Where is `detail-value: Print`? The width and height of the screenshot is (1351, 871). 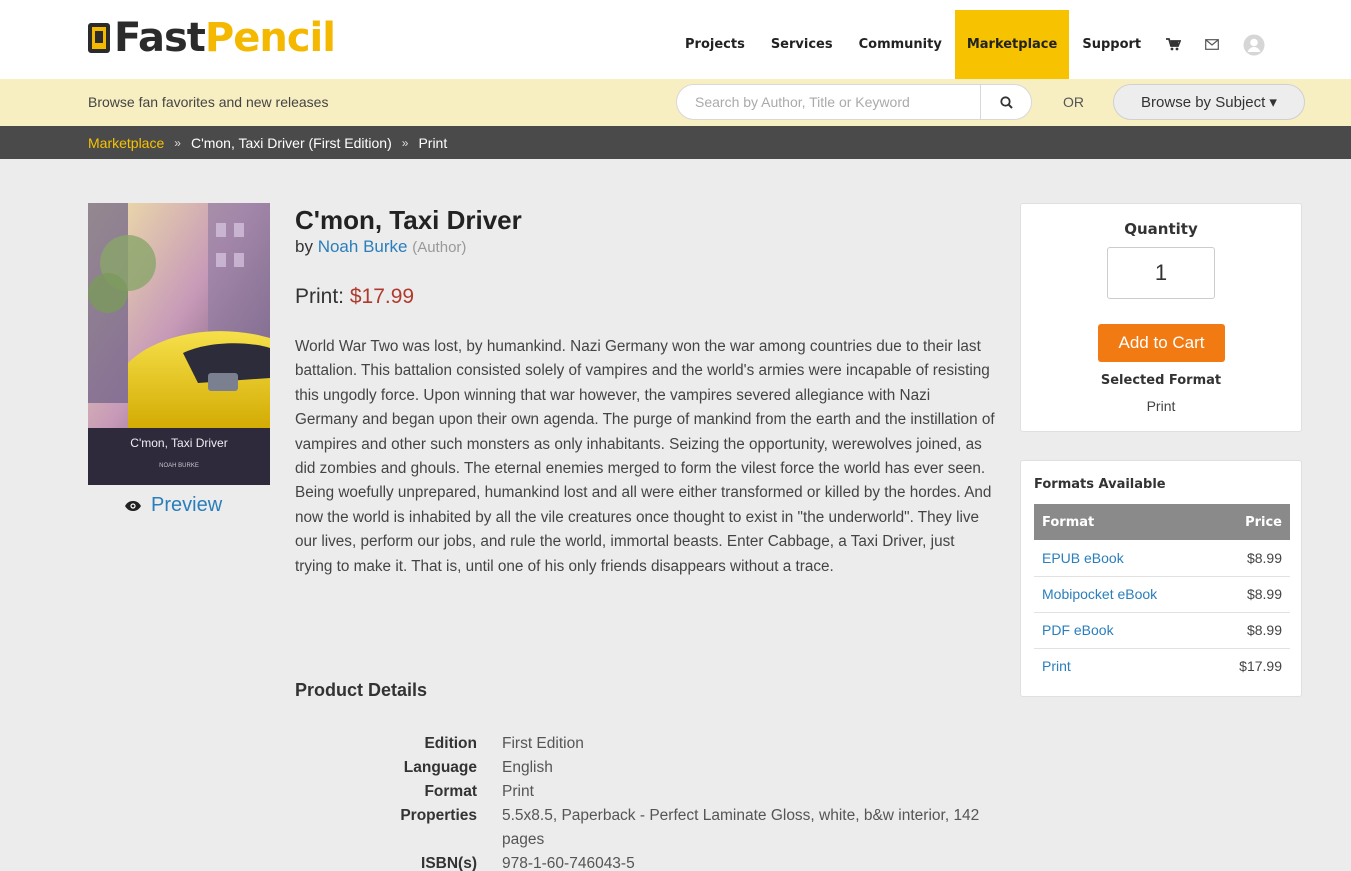
detail-value: Print is located at coordinates (518, 791).